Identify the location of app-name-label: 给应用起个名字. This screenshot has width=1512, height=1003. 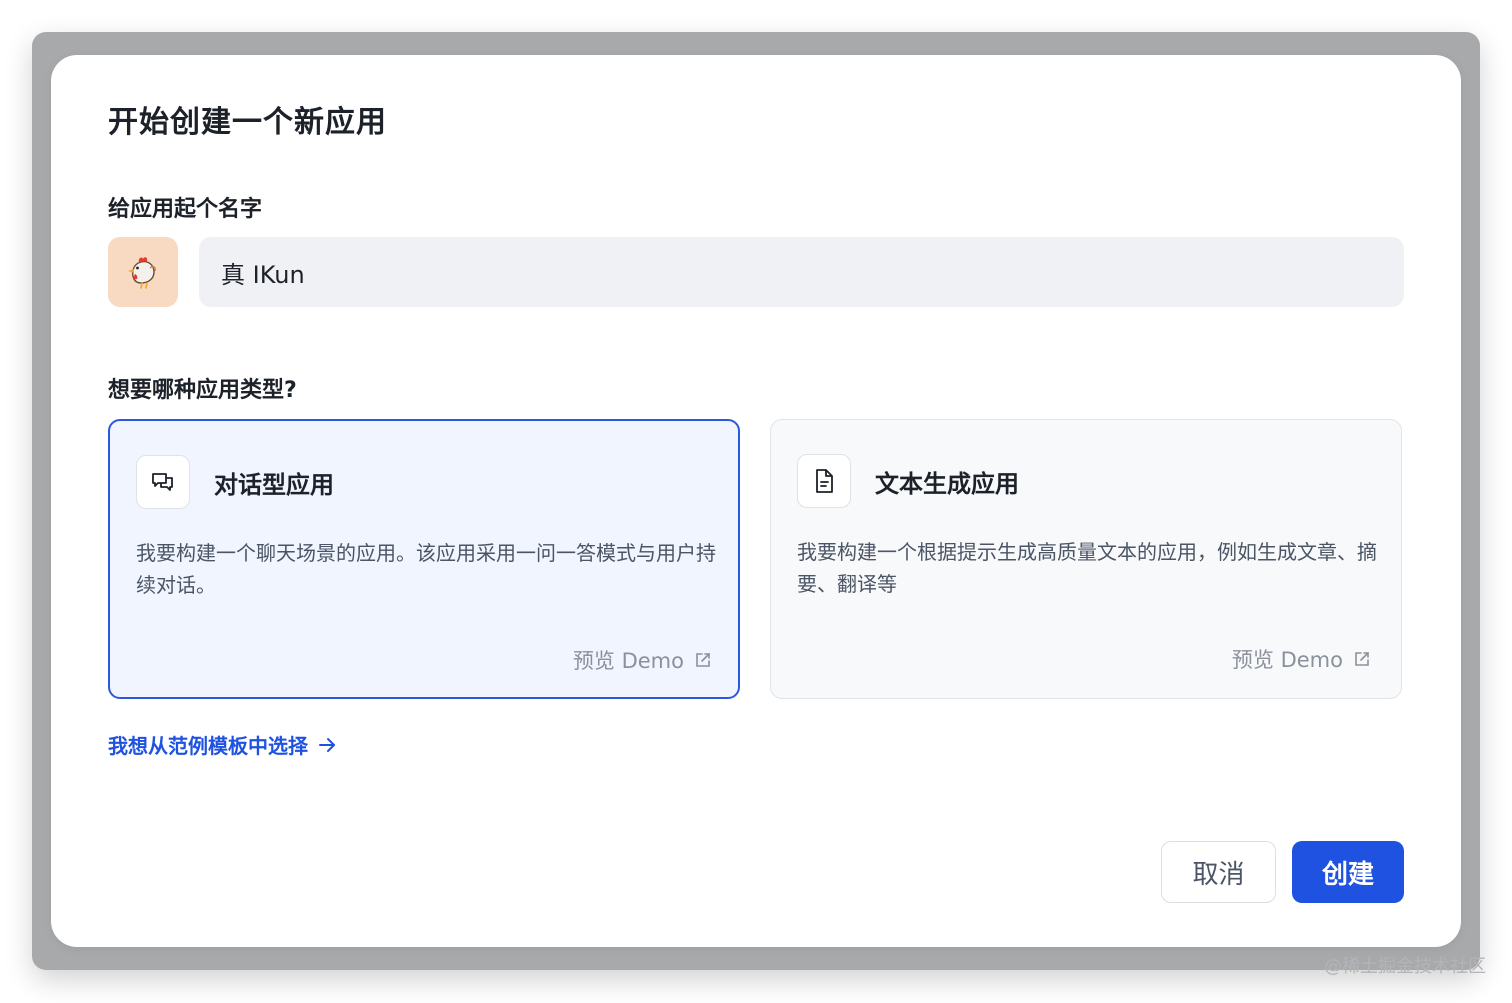
(185, 209).